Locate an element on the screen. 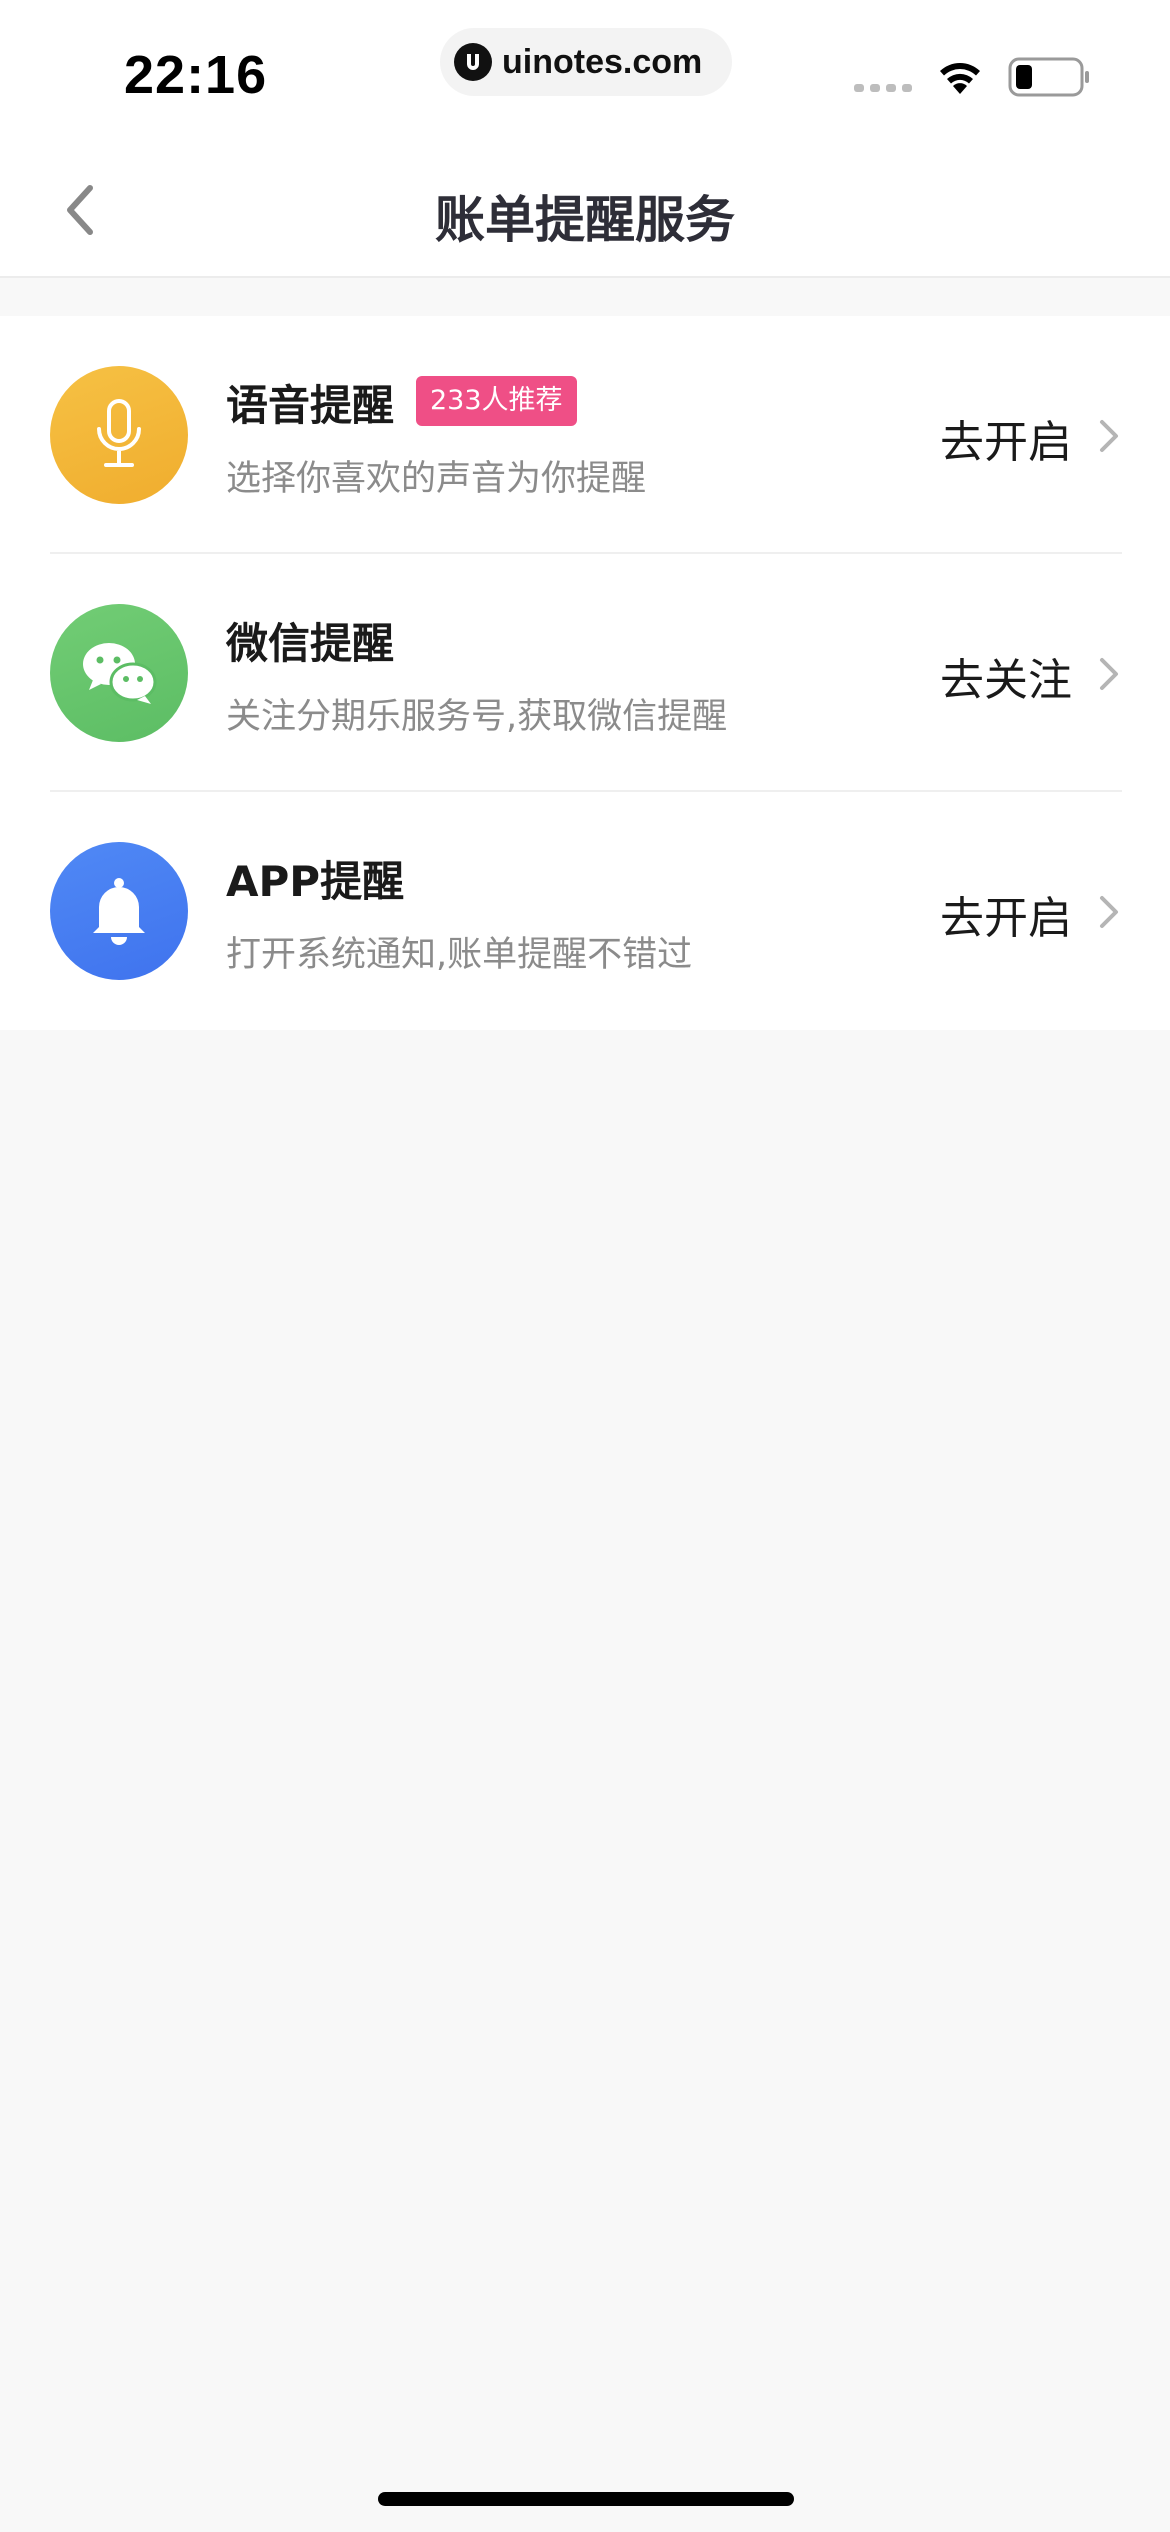 The width and height of the screenshot is (1170, 2532). page-title: 账单提醒服务 is located at coordinates (585, 220).